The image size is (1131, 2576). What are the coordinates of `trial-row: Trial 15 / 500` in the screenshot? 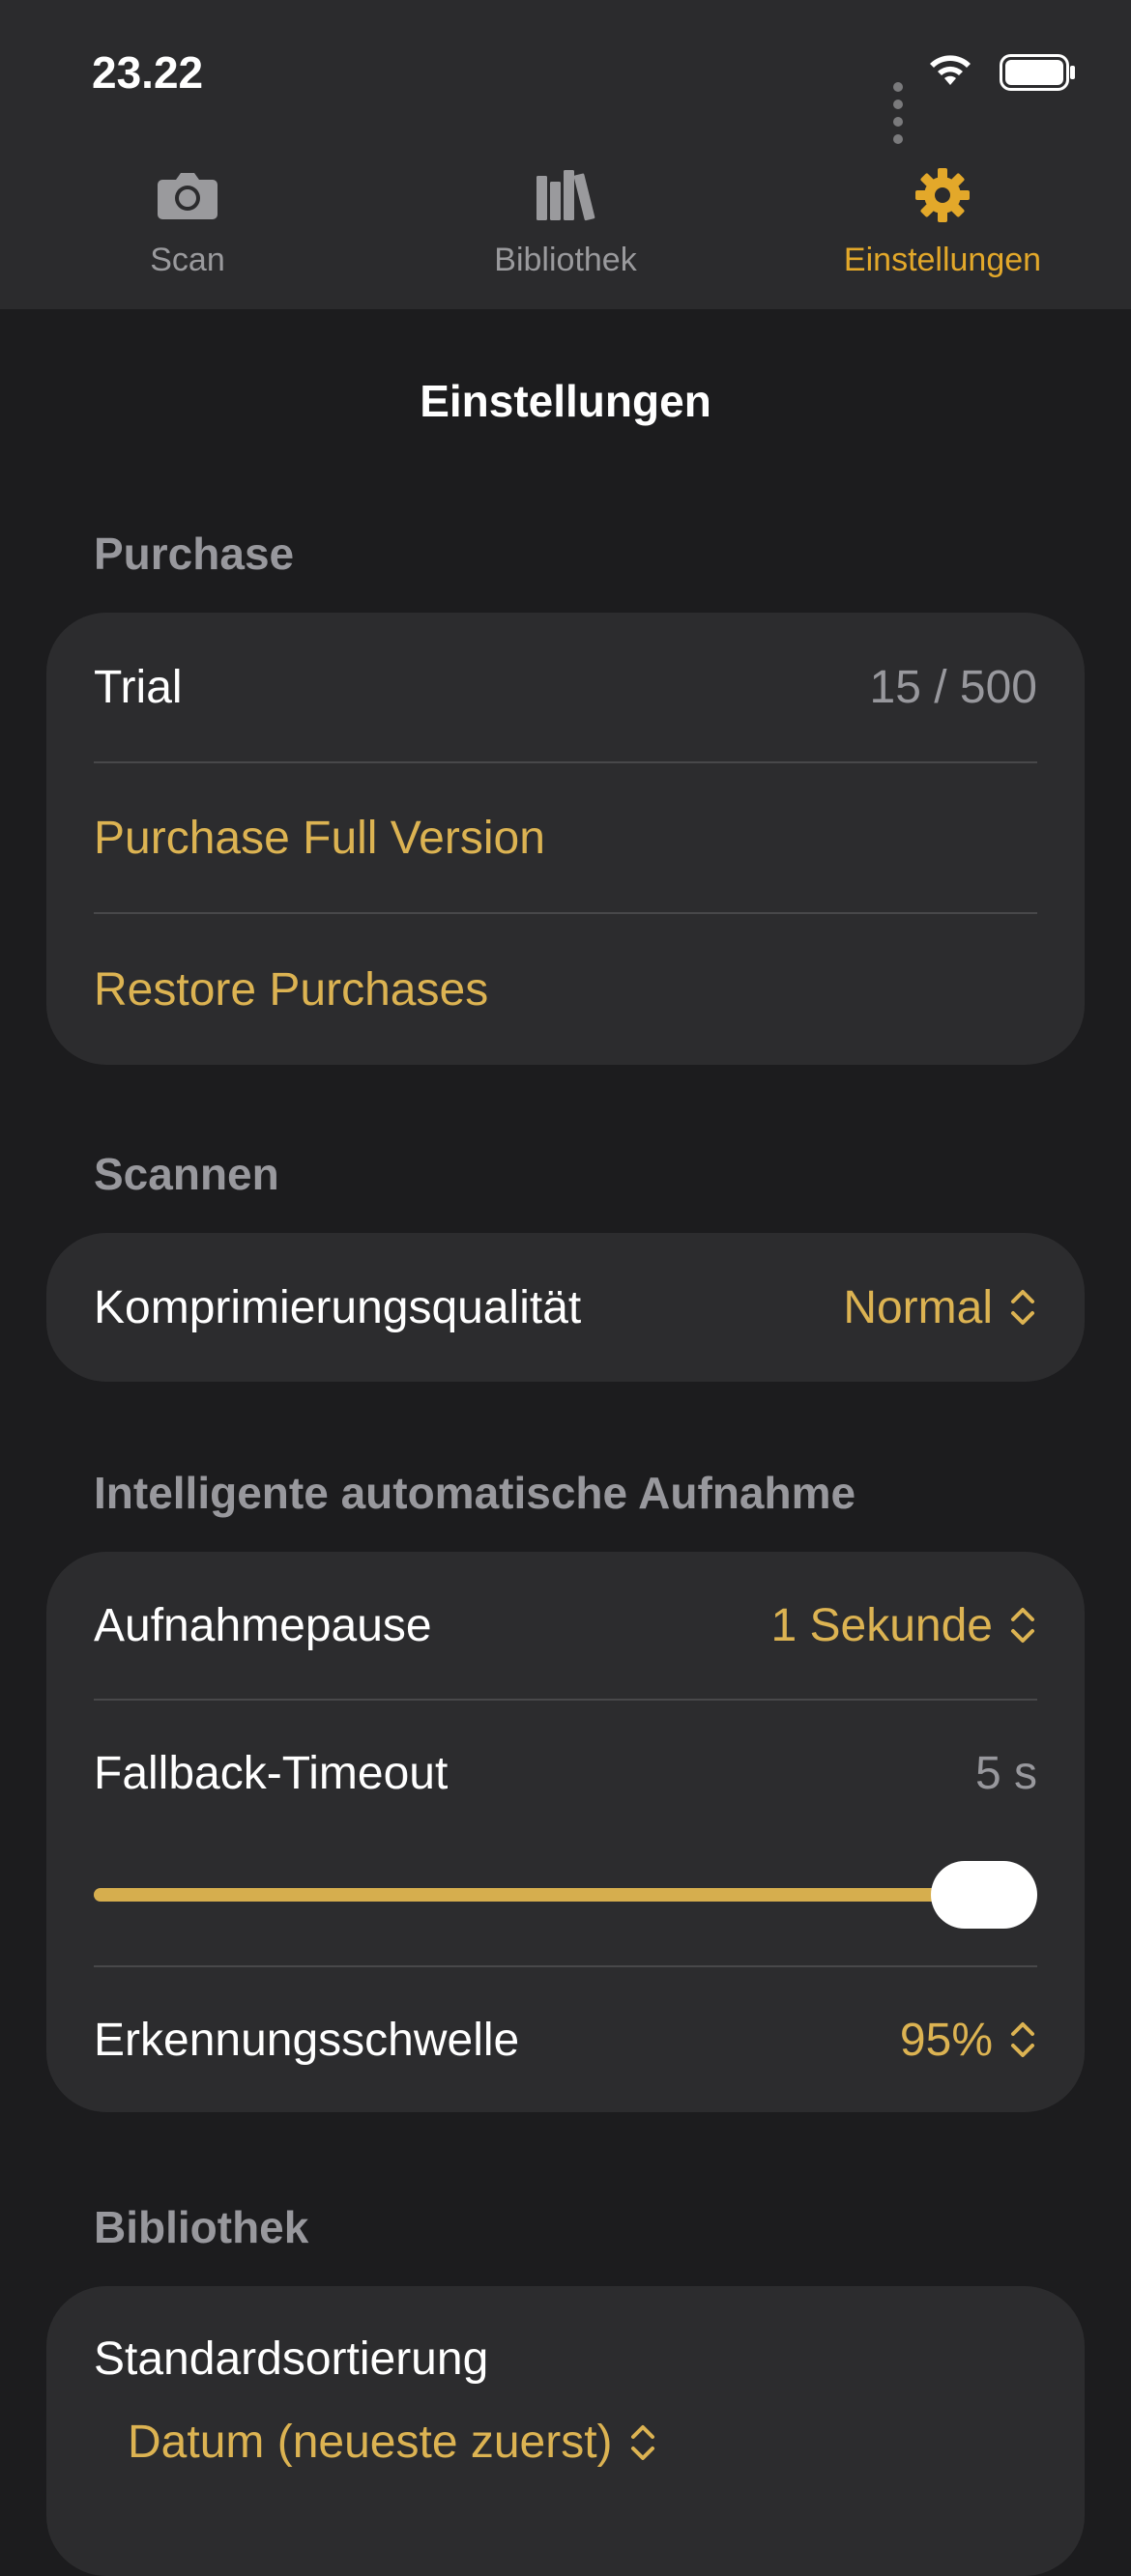 It's located at (565, 688).